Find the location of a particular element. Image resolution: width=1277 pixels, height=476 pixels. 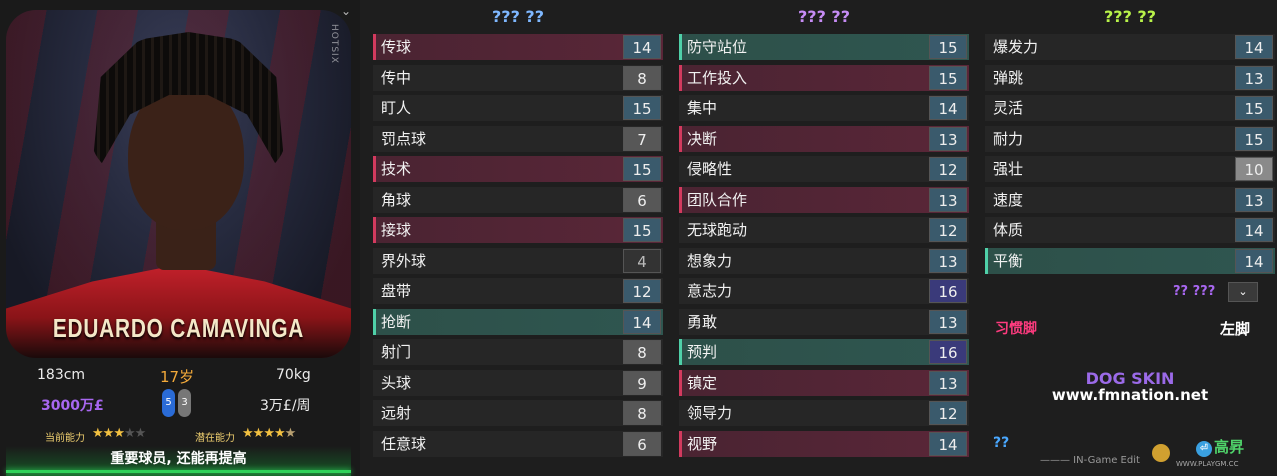

attribute-name: 镇定 is located at coordinates (702, 382).